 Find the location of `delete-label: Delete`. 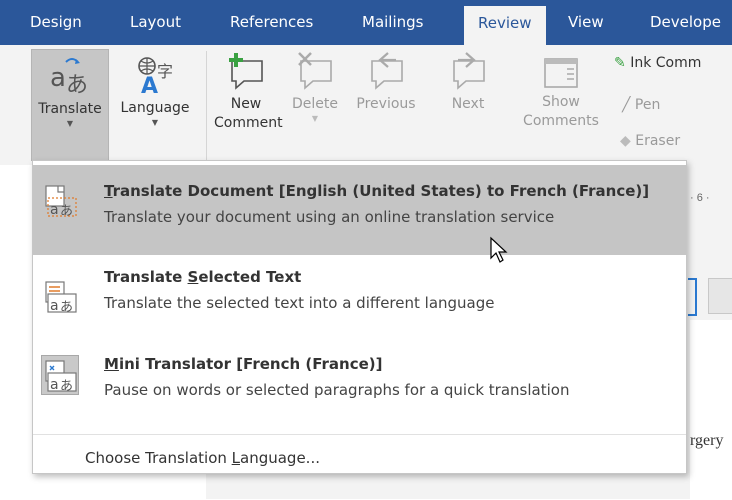

delete-label: Delete is located at coordinates (315, 104).